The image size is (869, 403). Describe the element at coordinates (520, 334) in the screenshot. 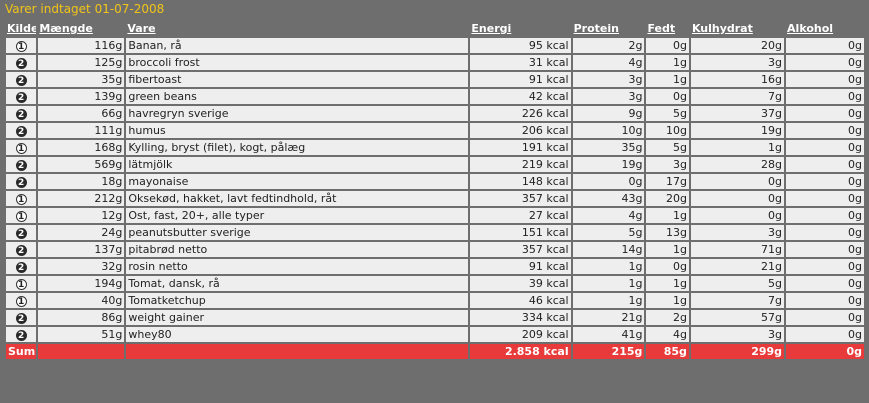

I see `energy-cell: 209 kcal` at that location.